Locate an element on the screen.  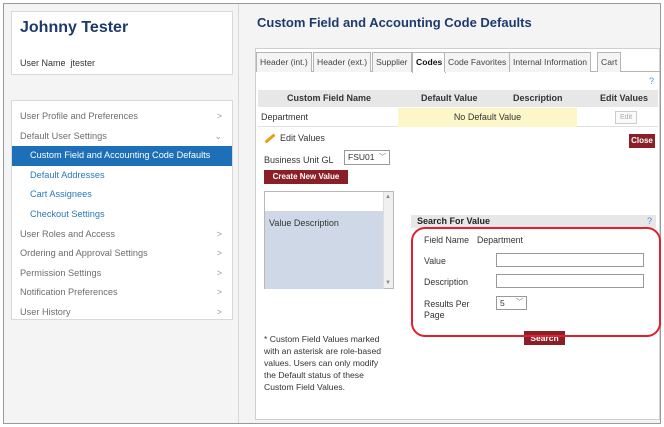
tab-internal-information: Internal Information is located at coordinates (550, 62).